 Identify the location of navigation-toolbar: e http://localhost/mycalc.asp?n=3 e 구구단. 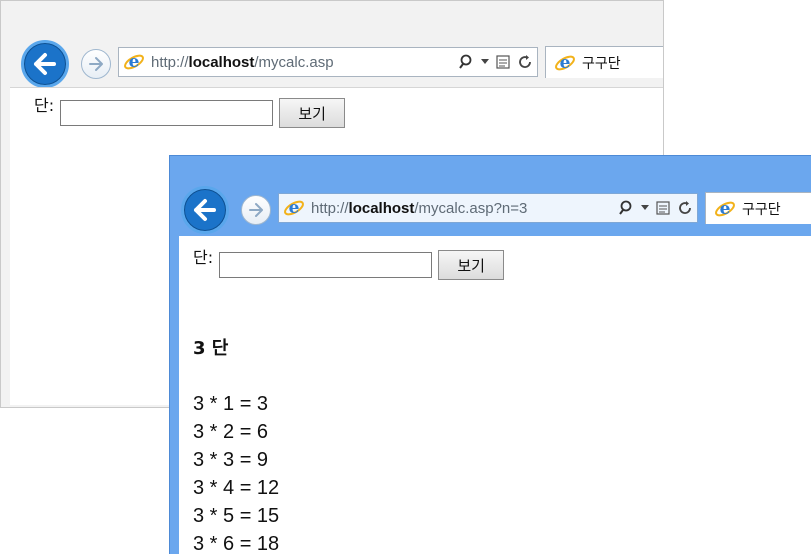
(490, 196).